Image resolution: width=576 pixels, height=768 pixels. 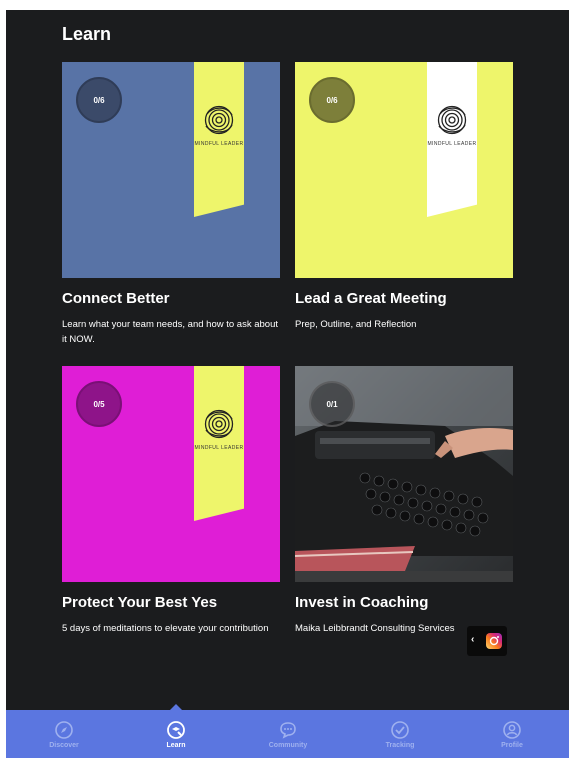 I want to click on course-title: Protect Your Best Yes, so click(x=139, y=602).